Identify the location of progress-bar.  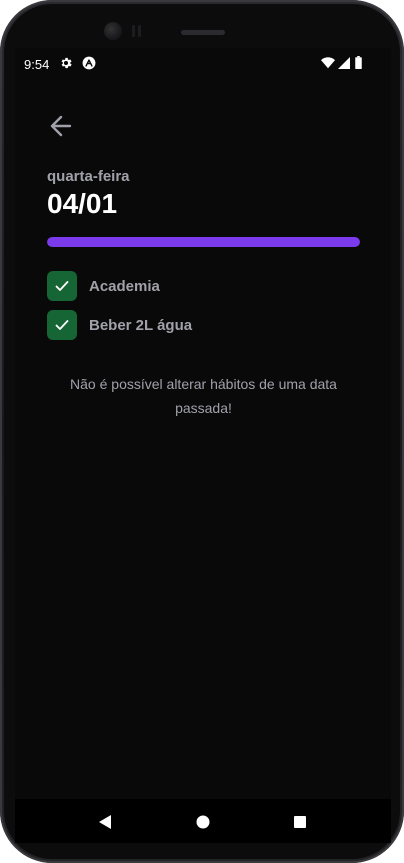
(203, 242).